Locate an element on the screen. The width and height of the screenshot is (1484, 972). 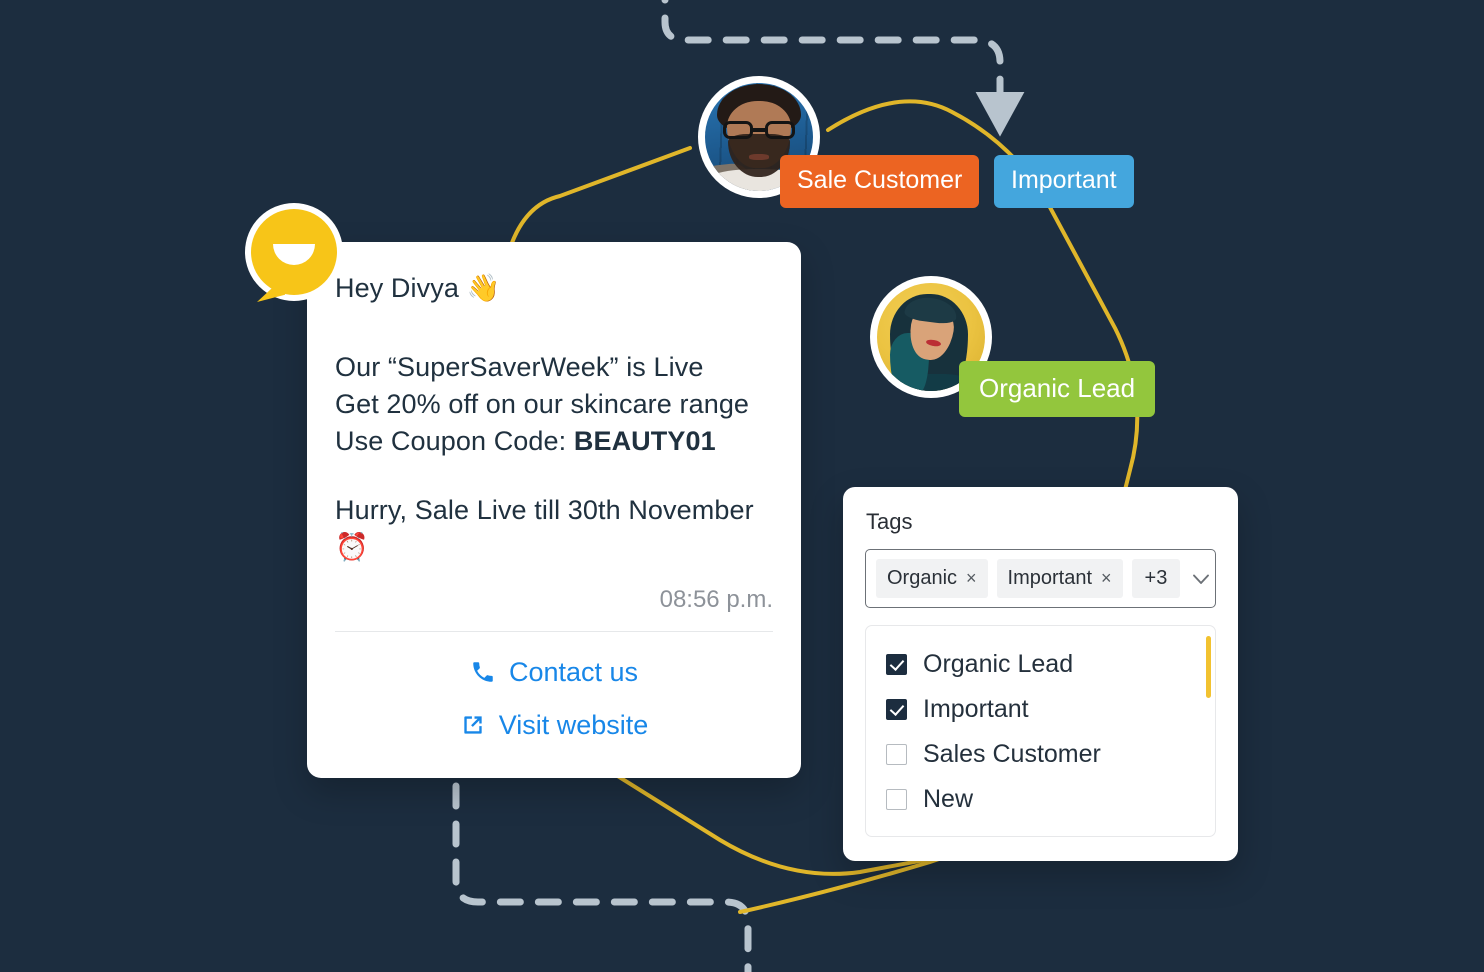
tag-overflow-count: +3 is located at coordinates (1156, 578).